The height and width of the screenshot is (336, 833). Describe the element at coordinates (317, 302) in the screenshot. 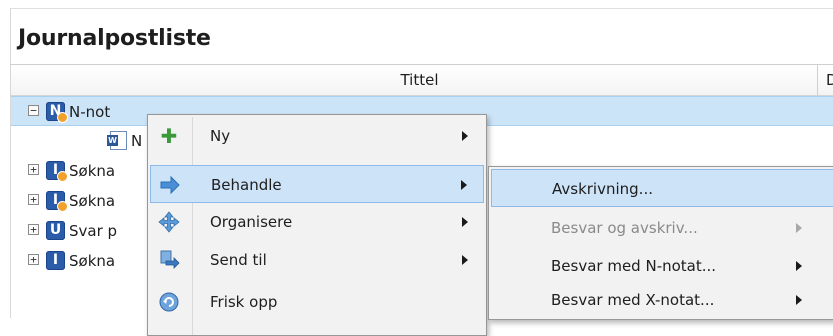

I see `menu-item-frisk-opp: Frisk opp` at that location.